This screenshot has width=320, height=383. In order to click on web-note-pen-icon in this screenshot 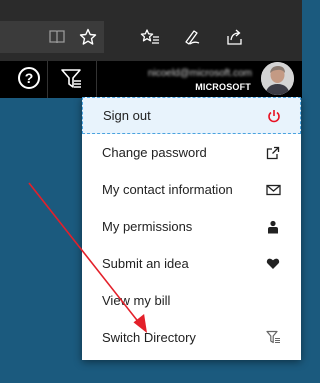, I will do `click(192, 37)`.